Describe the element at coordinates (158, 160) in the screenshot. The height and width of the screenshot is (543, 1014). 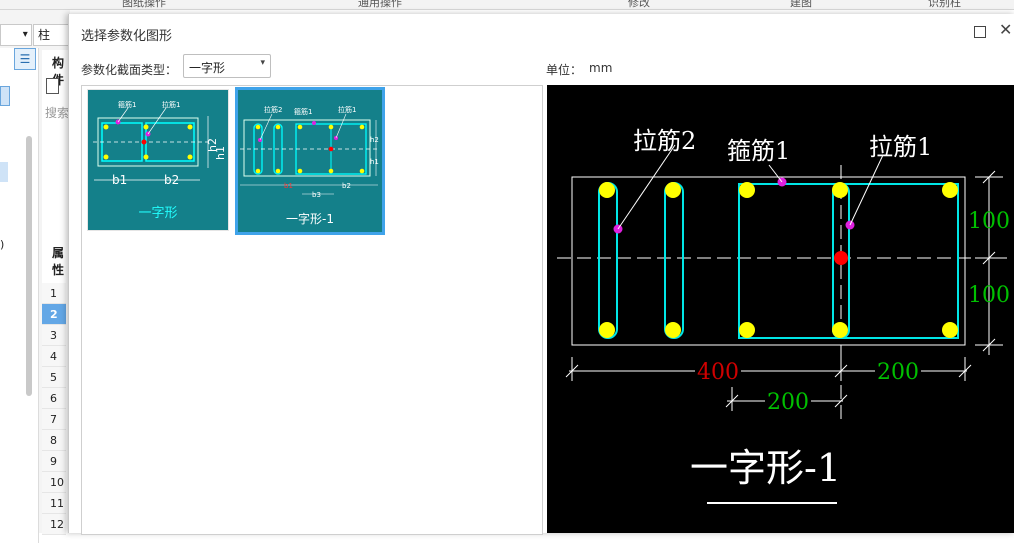
I see `shape-thumbnail-yizixing: 箍筋1 拉筋1 b1 b2 h1 h2 一字形` at that location.